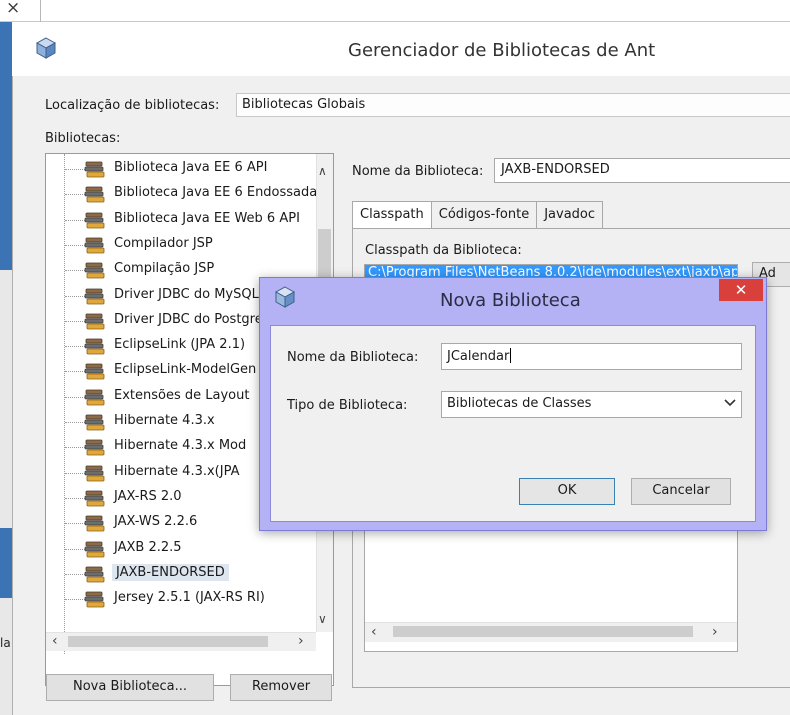 The image size is (790, 715). What do you see at coordinates (185, 370) in the screenshot?
I see `library-tree-item-label: EclipseLink-ModelGen` at bounding box center [185, 370].